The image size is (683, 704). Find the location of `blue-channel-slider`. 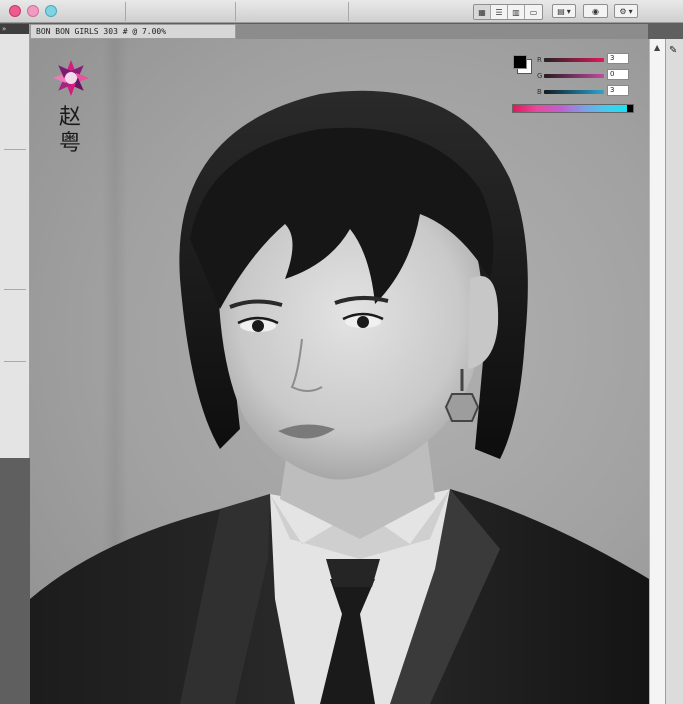

blue-channel-slider is located at coordinates (574, 92).